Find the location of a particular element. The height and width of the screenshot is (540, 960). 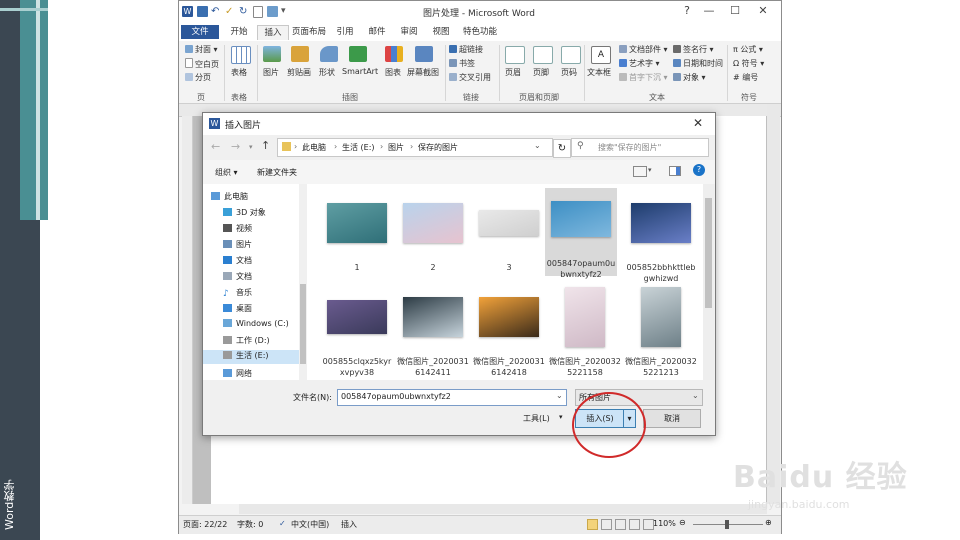

file-item: 005855clqxz5kyrxvpyv38 is located at coordinates (357, 331).